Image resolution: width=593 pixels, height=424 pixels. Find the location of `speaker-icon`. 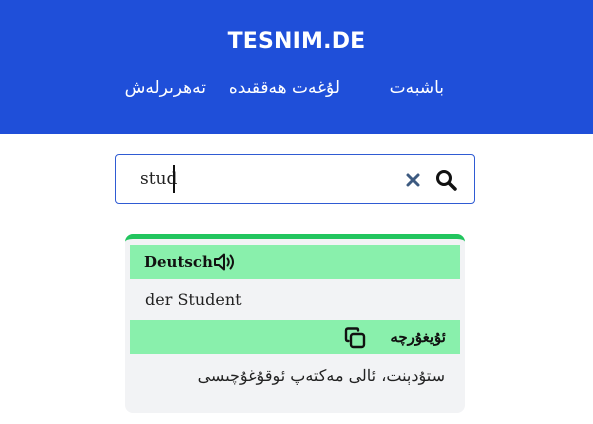

speaker-icon is located at coordinates (225, 262).